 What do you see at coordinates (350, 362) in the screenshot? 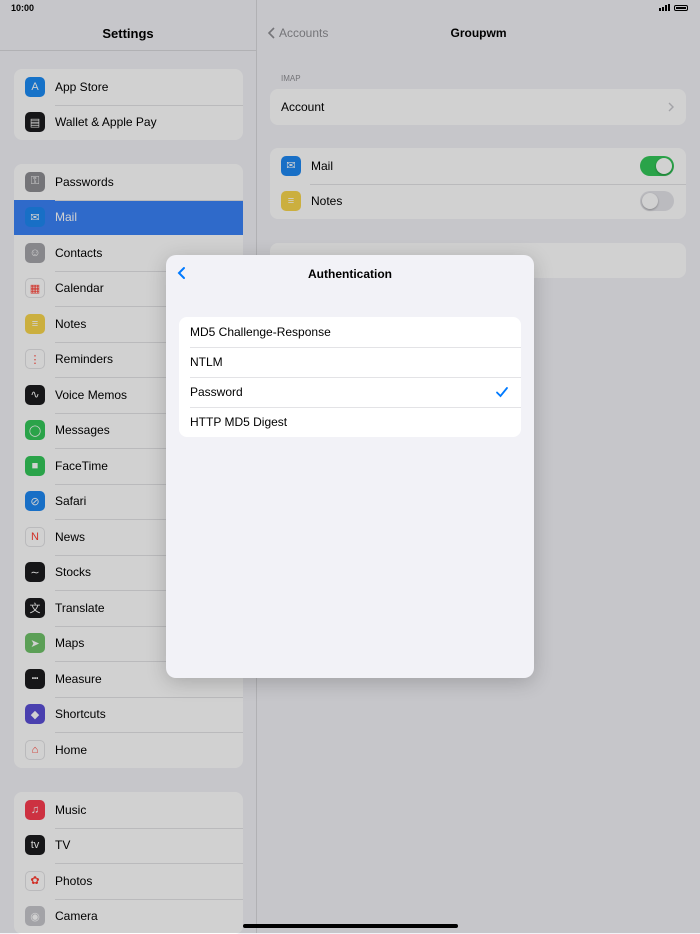
I see `auth-option-ntlm: NTLM` at bounding box center [350, 362].